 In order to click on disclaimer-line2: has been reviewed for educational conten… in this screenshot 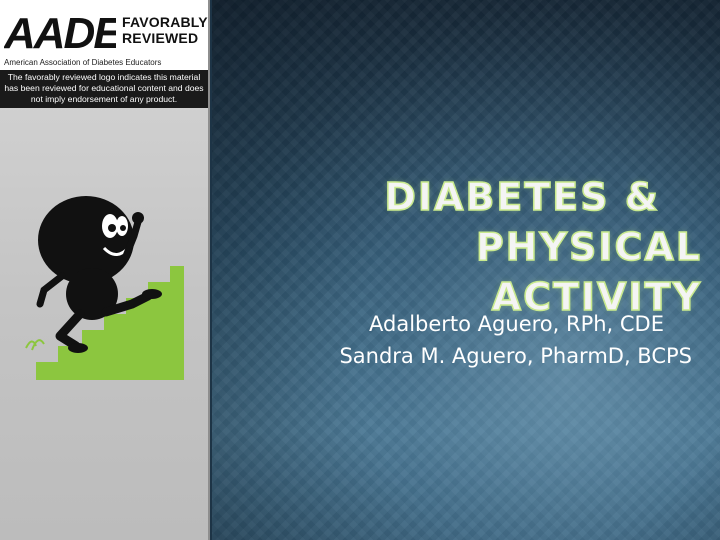, I will do `click(104, 88)`.